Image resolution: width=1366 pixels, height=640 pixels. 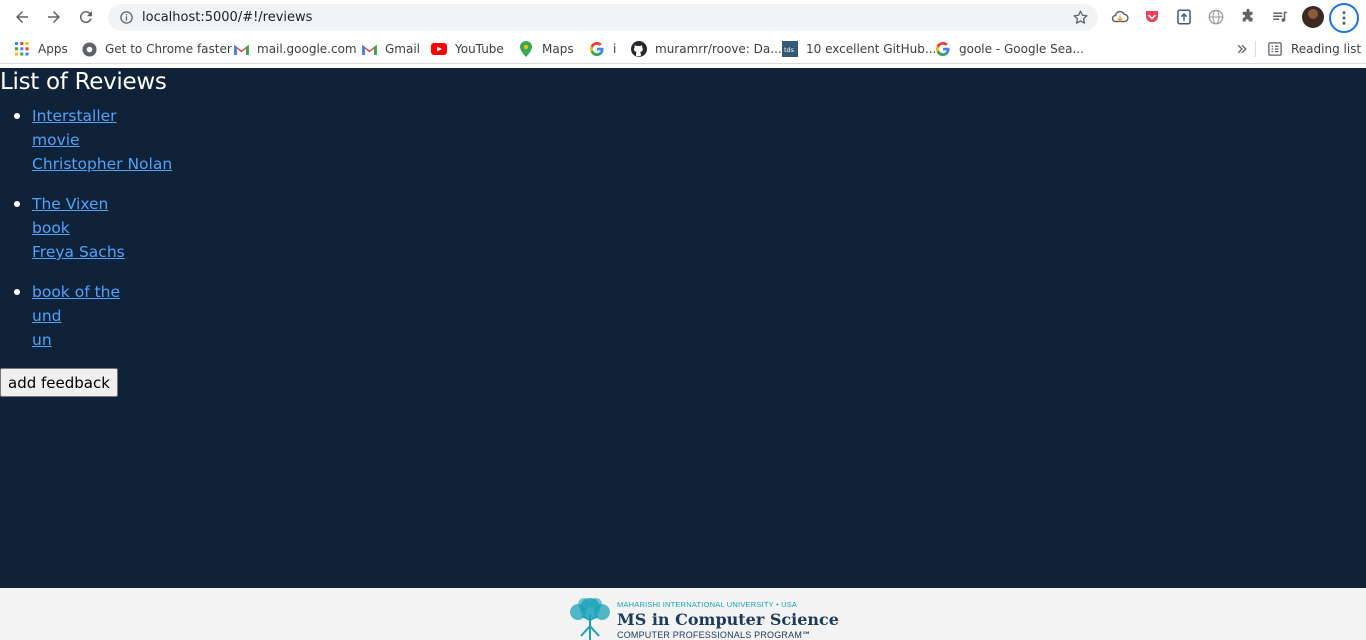 What do you see at coordinates (526, 49) in the screenshot?
I see `maps-pin-icon` at bounding box center [526, 49].